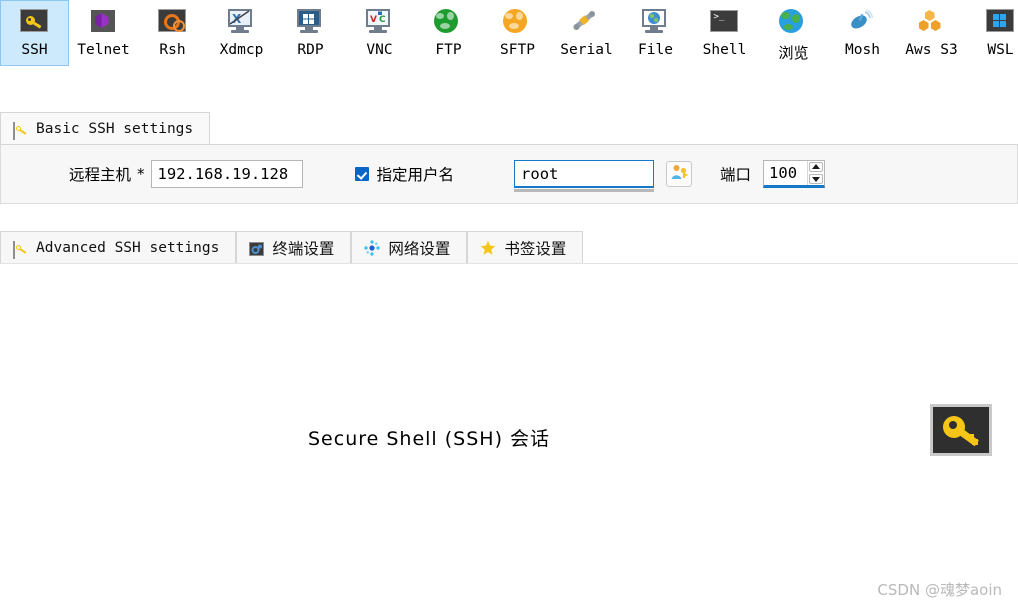  Describe the element at coordinates (736, 175) in the screenshot. I see `port-label: 端口` at that location.